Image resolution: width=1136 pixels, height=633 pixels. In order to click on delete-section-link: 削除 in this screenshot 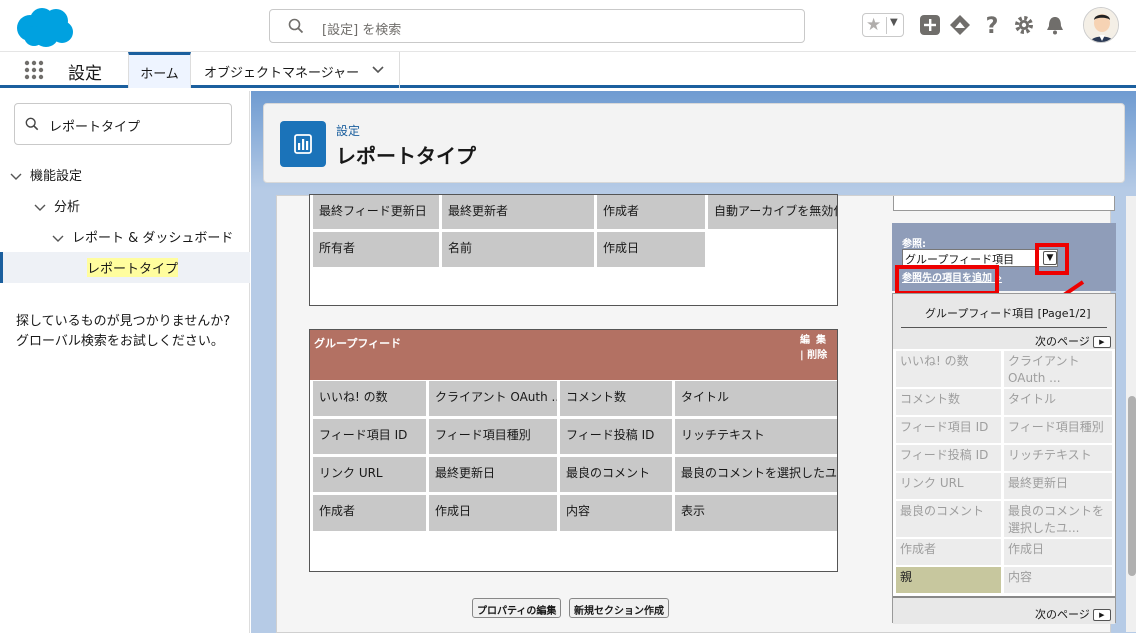, I will do `click(817, 355)`.